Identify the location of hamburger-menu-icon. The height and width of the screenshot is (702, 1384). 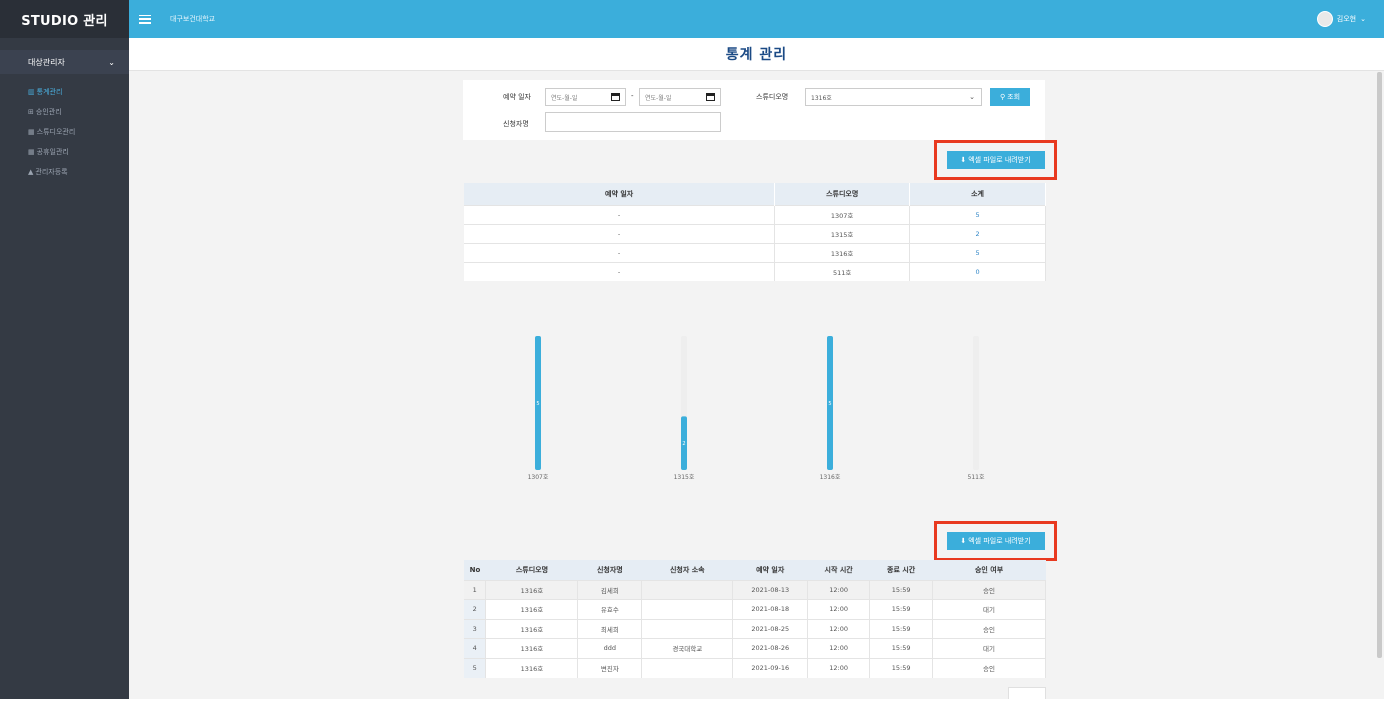
(145, 19).